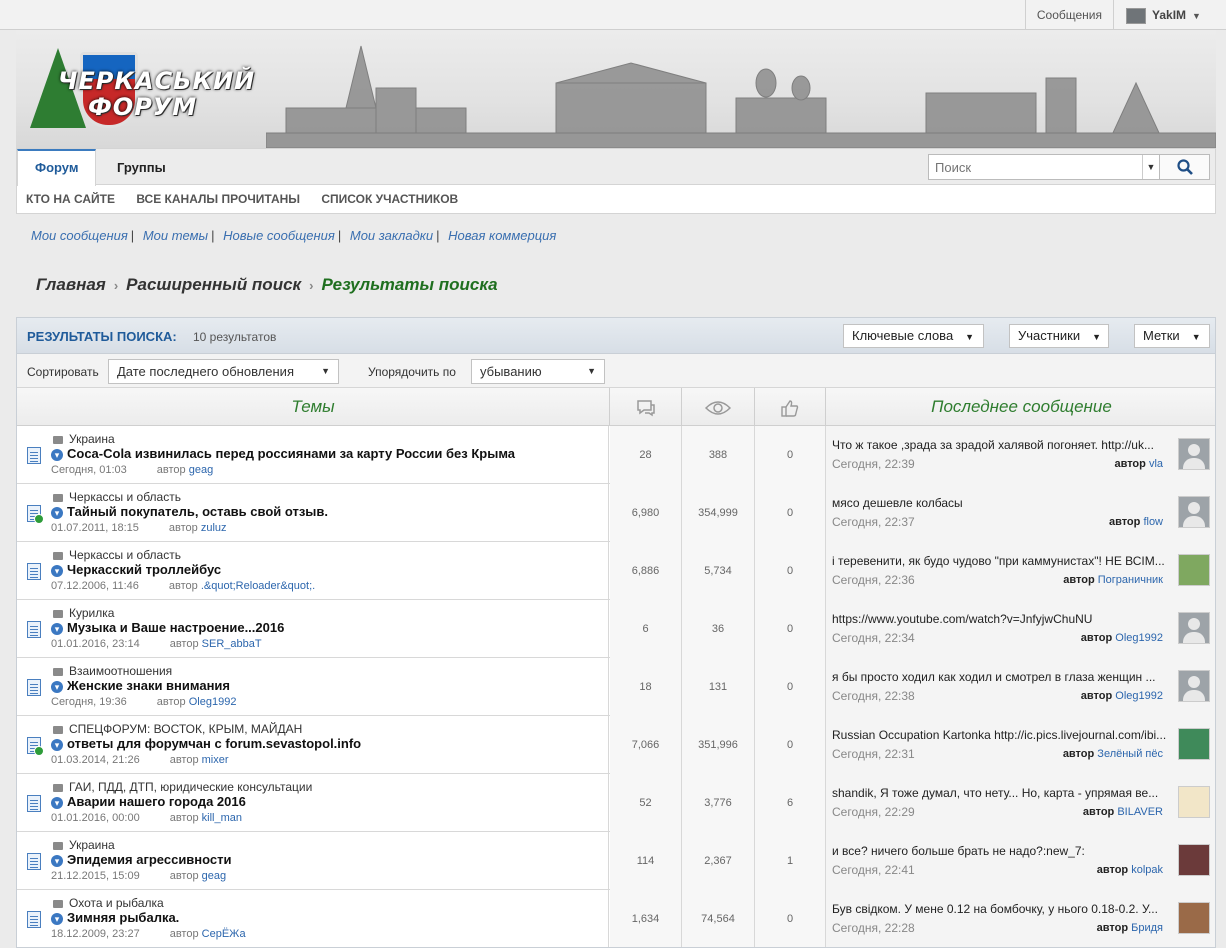  What do you see at coordinates (213, 702) in the screenshot?
I see `thread-author-link: Oleg1992` at bounding box center [213, 702].